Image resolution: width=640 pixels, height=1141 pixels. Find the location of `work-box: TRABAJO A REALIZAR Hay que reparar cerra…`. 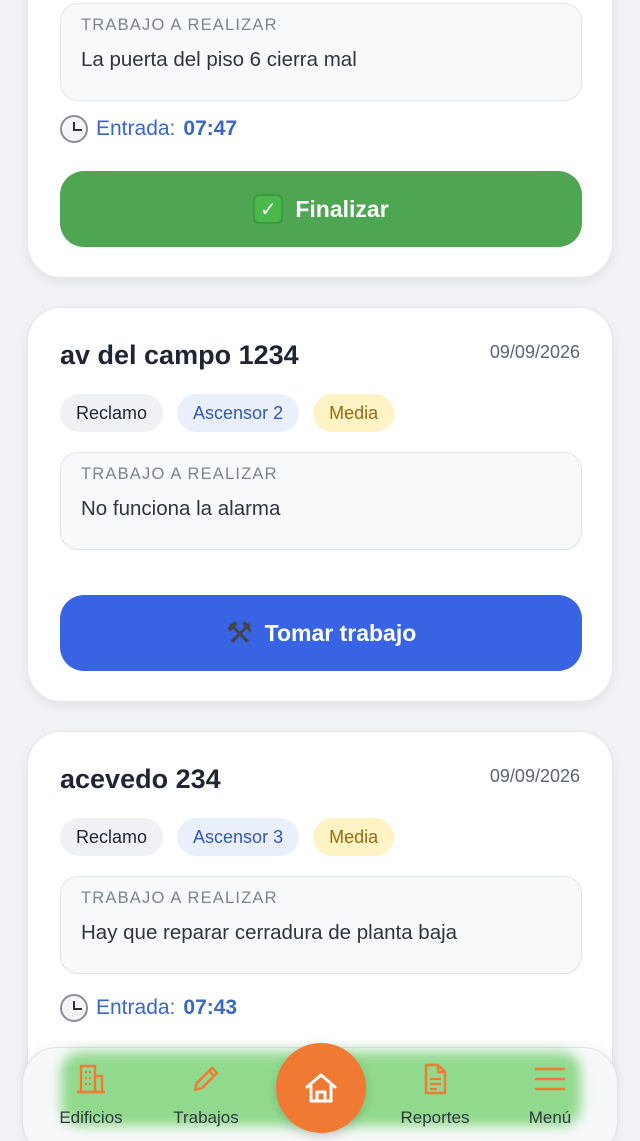

work-box: TRABAJO A REALIZAR Hay que reparar cerra… is located at coordinates (321, 925).